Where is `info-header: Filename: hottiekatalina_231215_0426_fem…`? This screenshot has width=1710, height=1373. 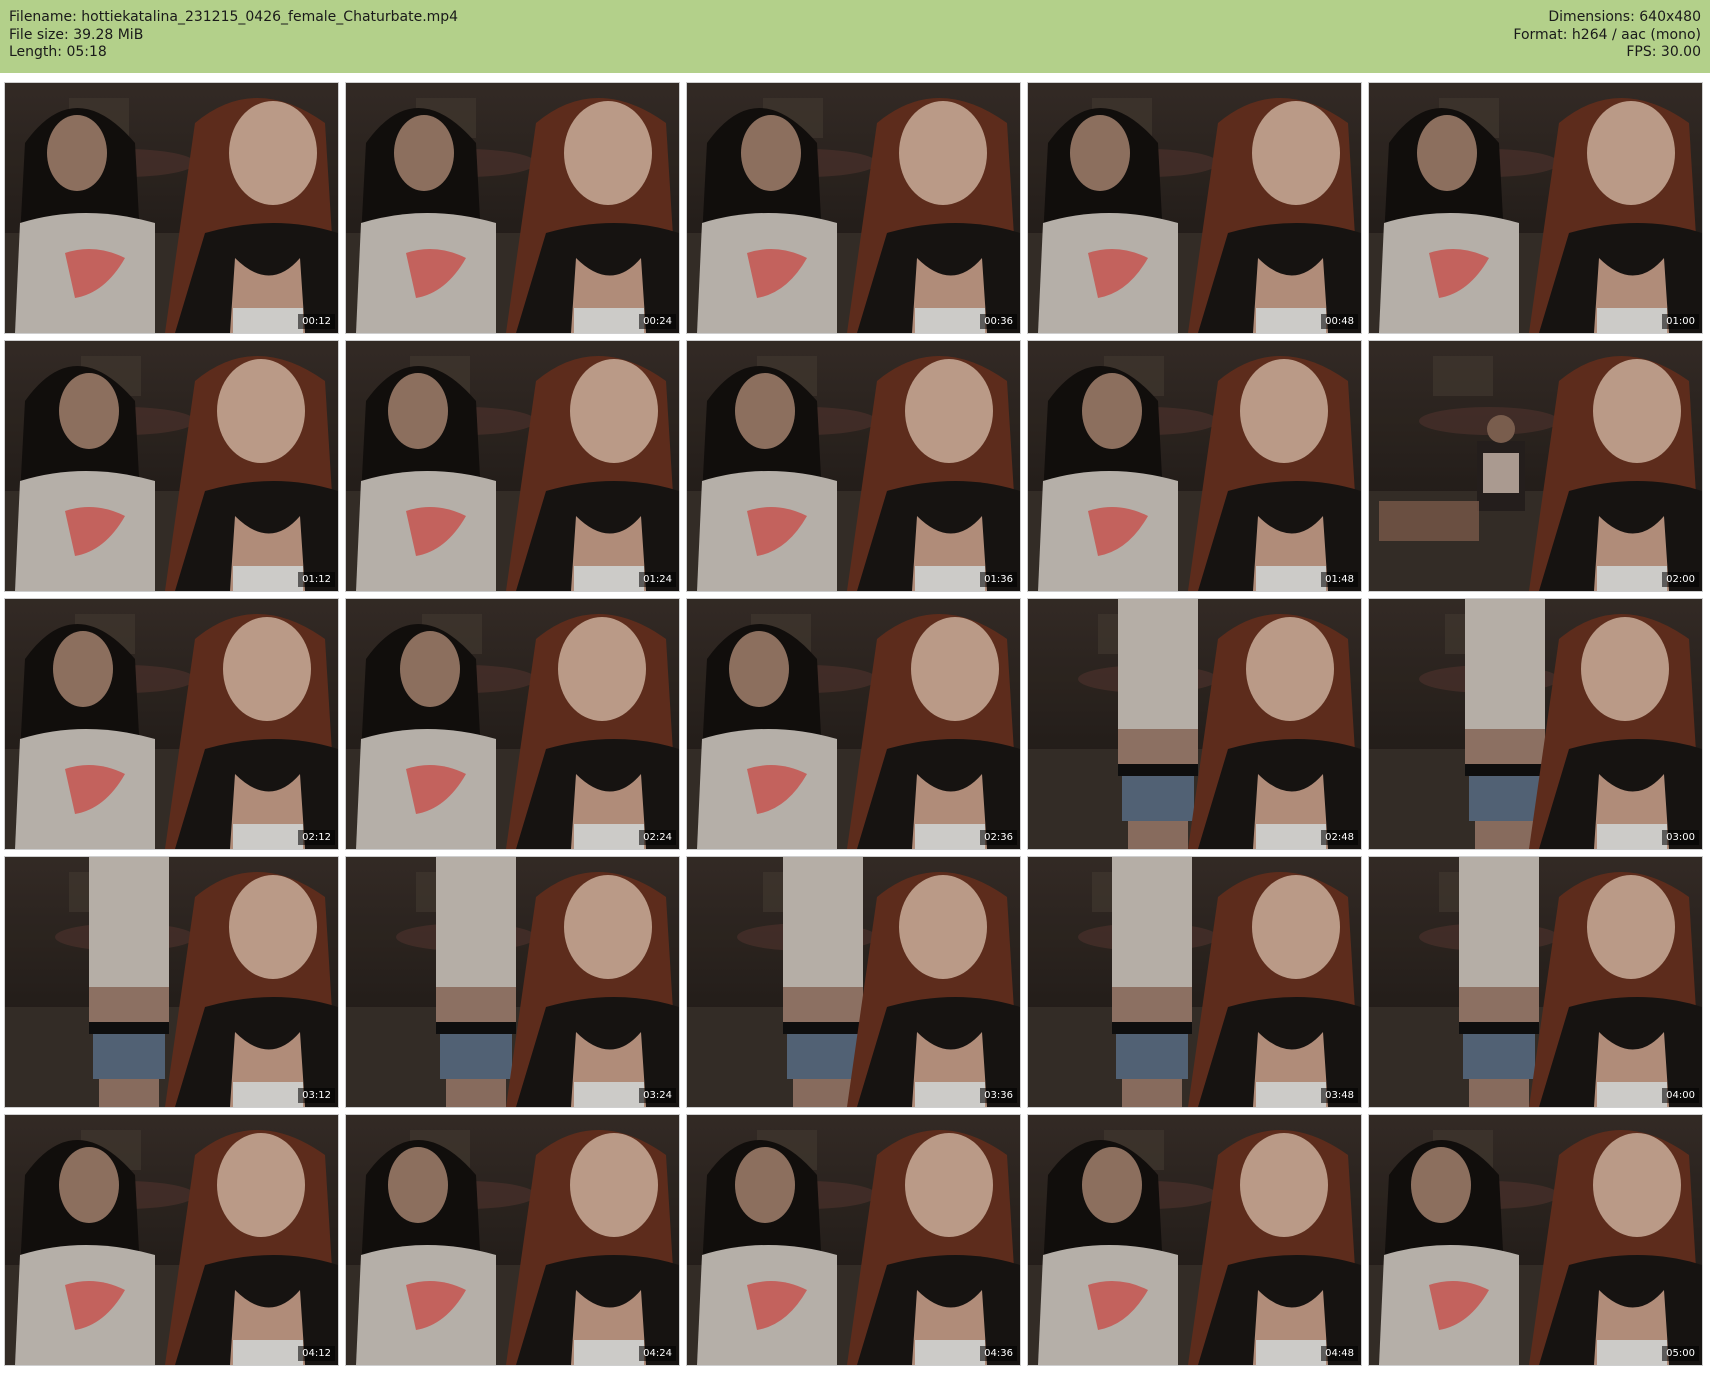
info-header: Filename: hottiekatalina_231215_0426_fem… is located at coordinates (855, 36).